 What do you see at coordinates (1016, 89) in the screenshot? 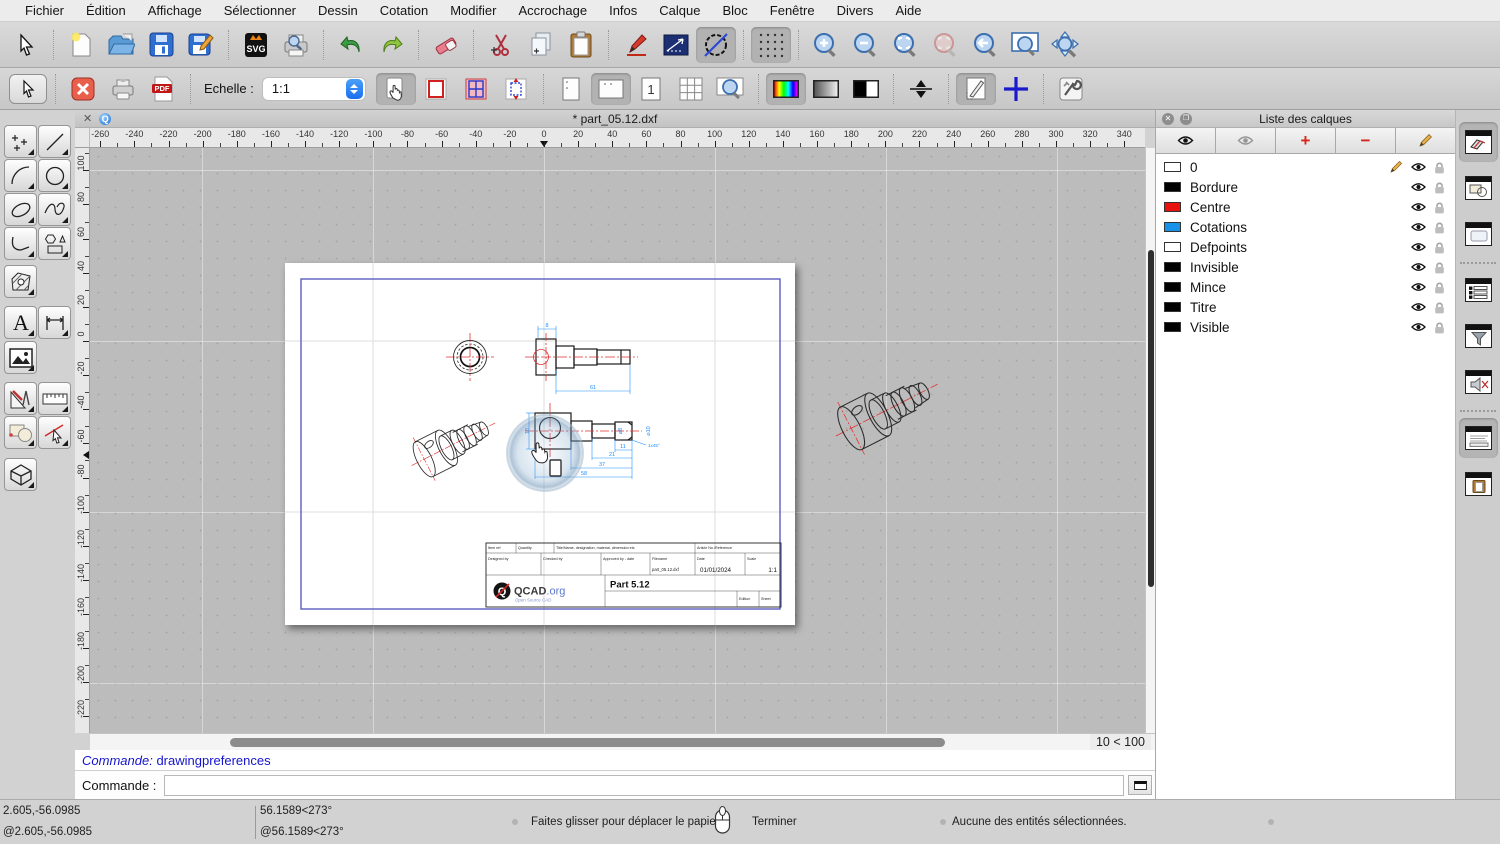
I see `crosshair-button` at bounding box center [1016, 89].